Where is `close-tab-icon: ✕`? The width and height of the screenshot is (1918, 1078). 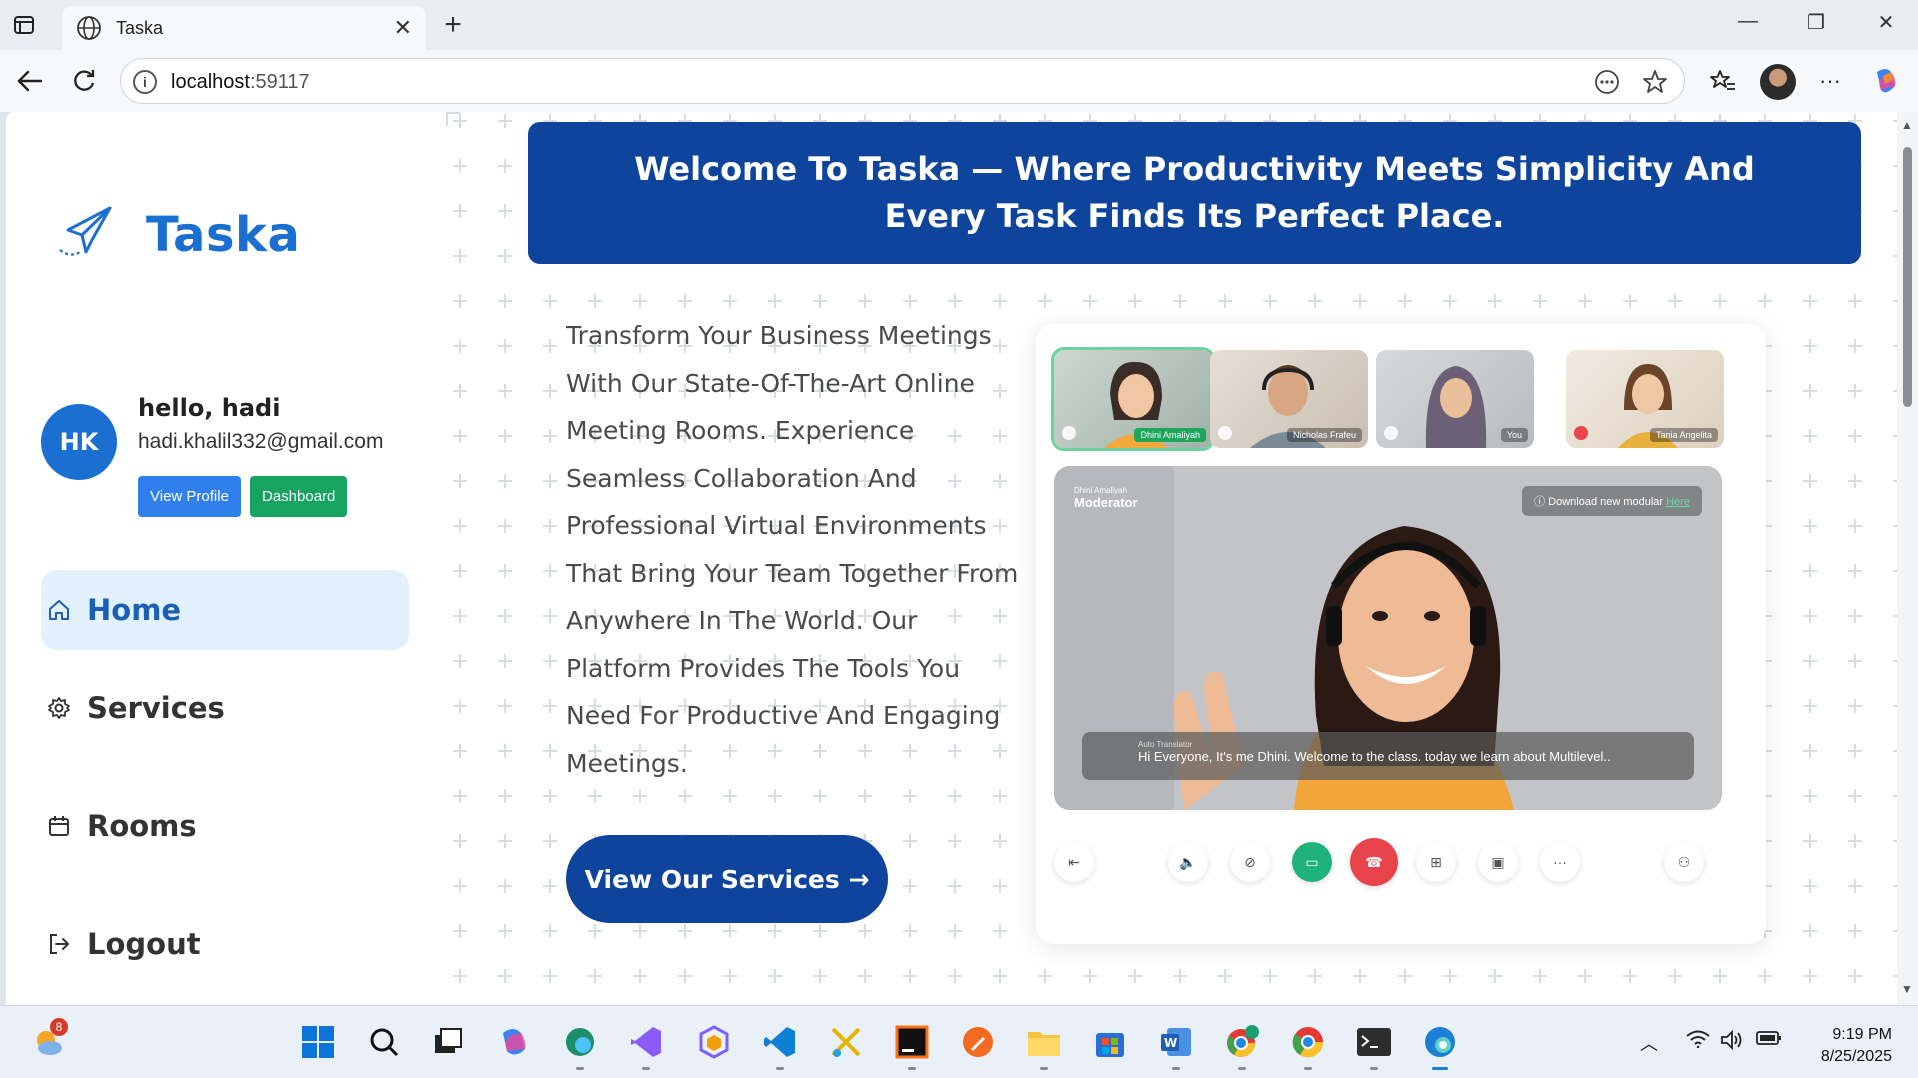
close-tab-icon: ✕ is located at coordinates (403, 28).